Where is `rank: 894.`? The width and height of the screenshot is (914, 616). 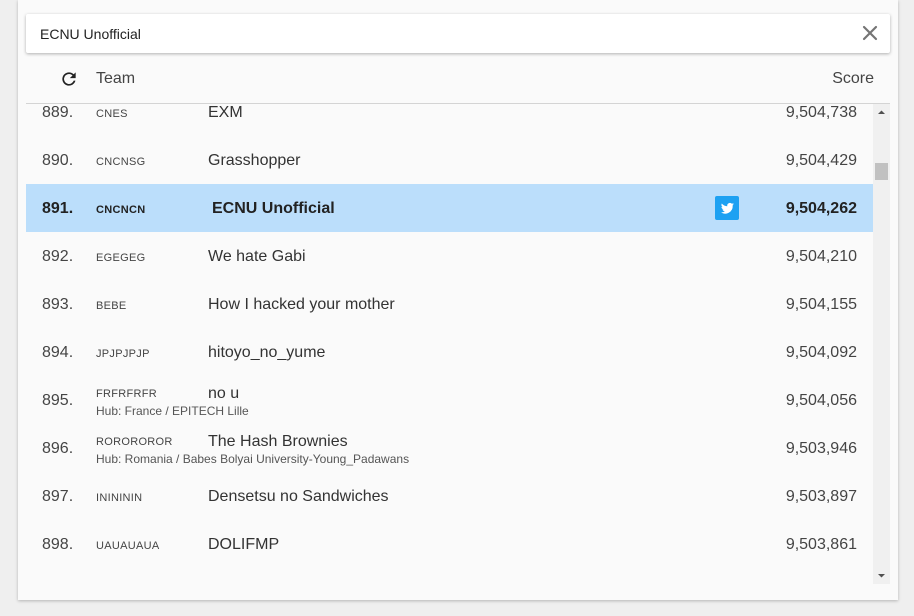 rank: 894. is located at coordinates (58, 352).